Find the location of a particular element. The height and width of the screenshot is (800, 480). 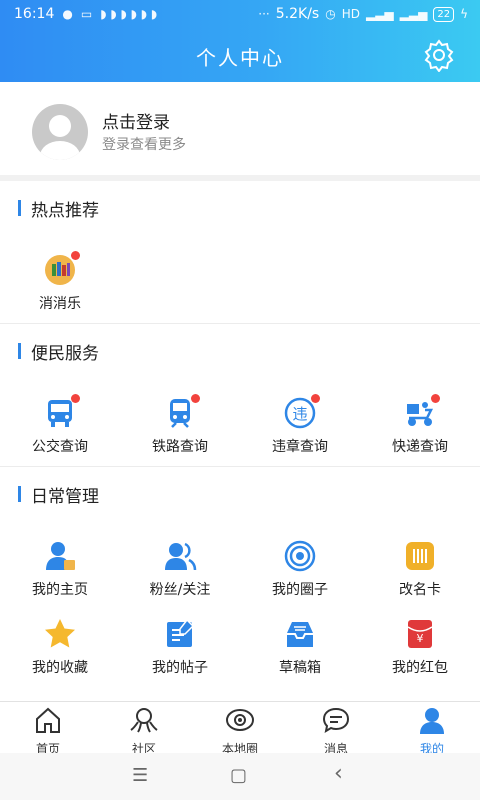

red-packet-icon: ¥ is located at coordinates (420, 634).